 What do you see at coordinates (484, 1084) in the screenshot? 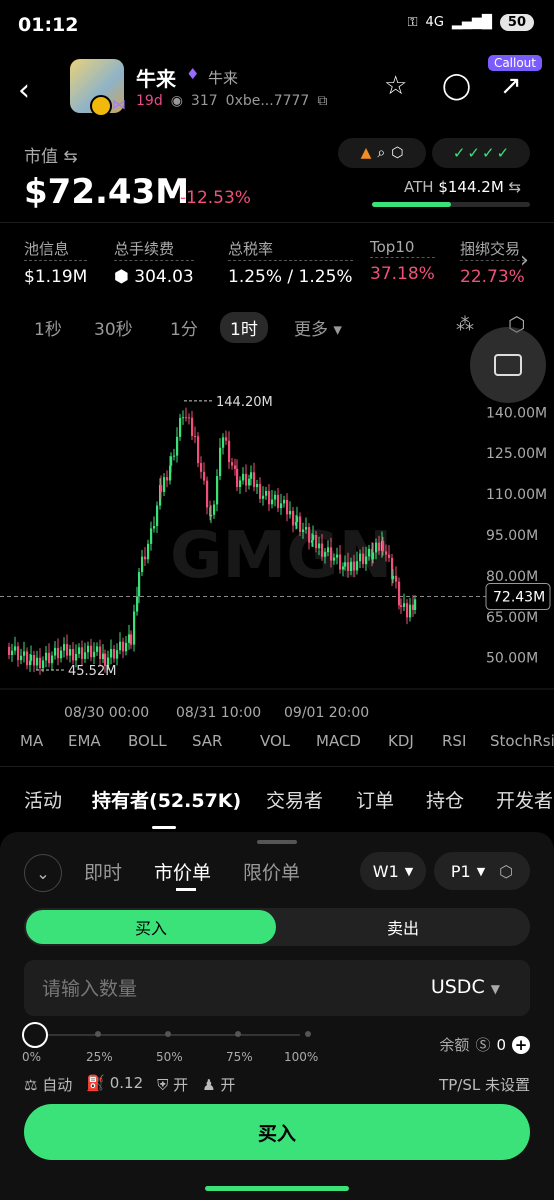
I see `tpsl-setting: TP/SL 未设置` at bounding box center [484, 1084].